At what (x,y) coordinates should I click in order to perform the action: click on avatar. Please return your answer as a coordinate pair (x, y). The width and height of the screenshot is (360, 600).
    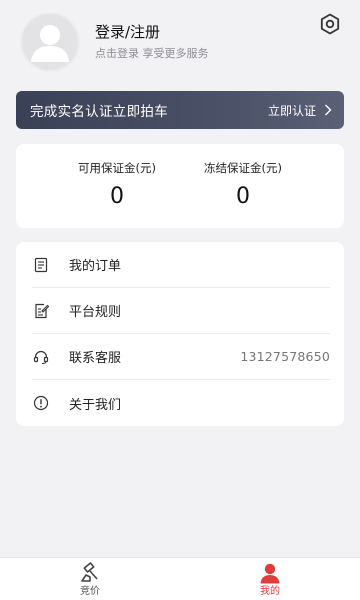
    Looking at the image, I should click on (50, 42).